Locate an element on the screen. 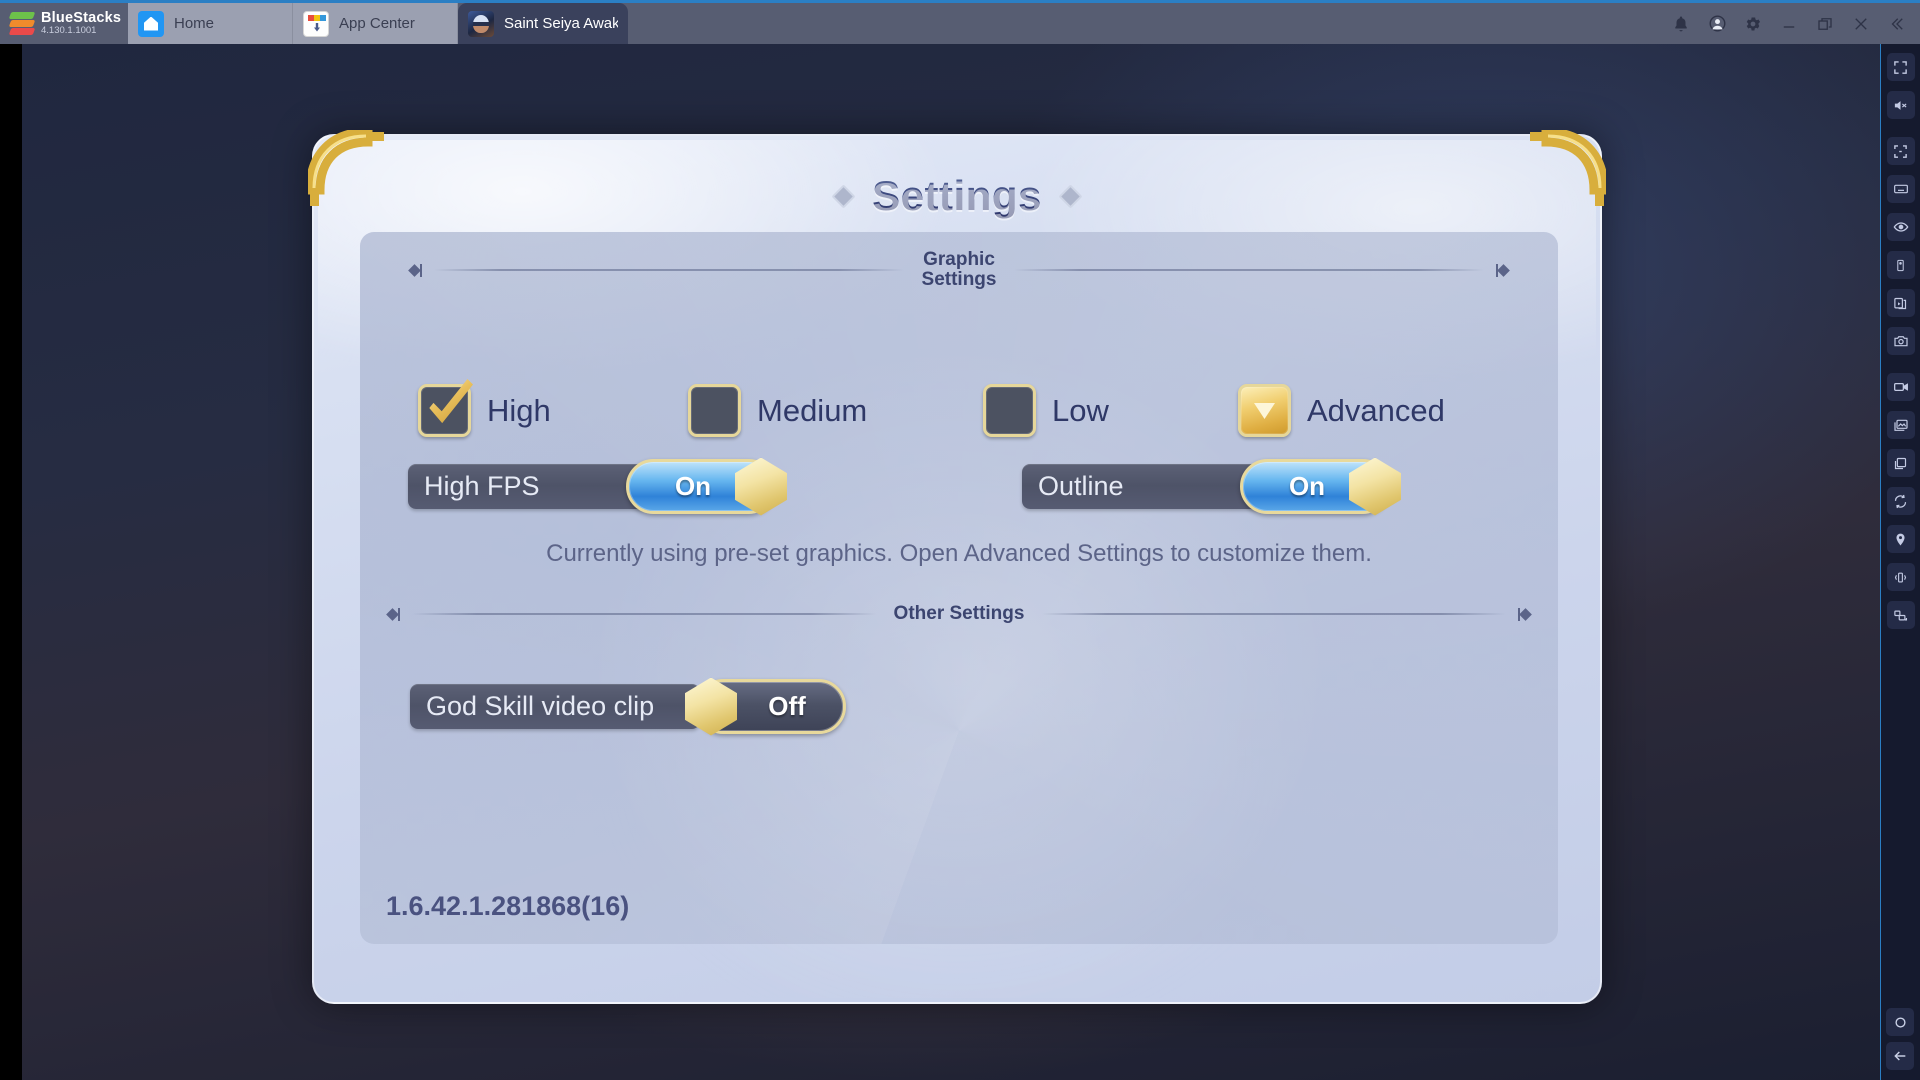 The height and width of the screenshot is (1080, 1920). other-settings-divider: Other Settings is located at coordinates (959, 614).